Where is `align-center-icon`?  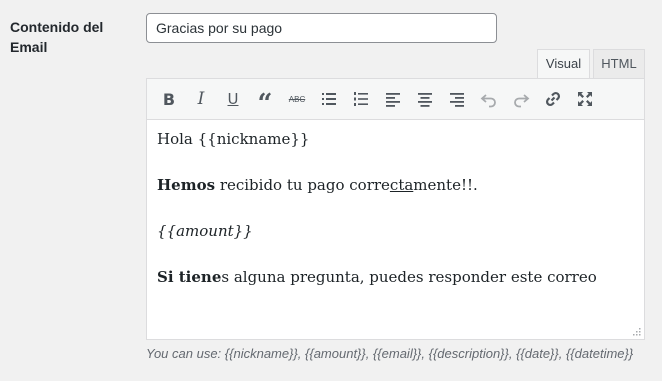 align-center-icon is located at coordinates (425, 99).